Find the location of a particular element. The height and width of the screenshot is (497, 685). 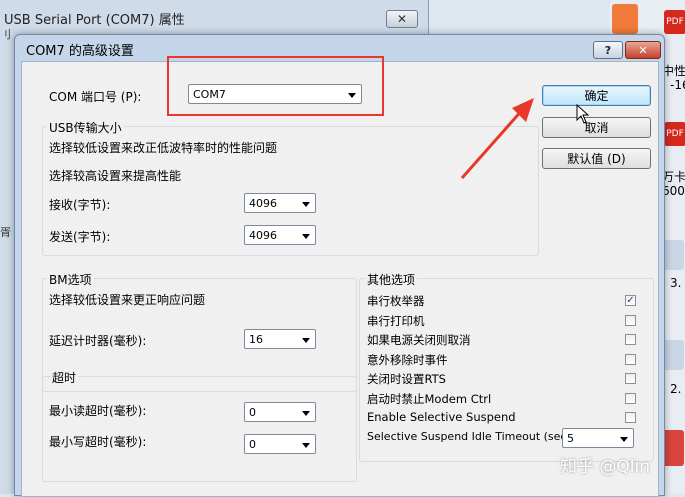

latency-timer-value: 16 is located at coordinates (256, 339).